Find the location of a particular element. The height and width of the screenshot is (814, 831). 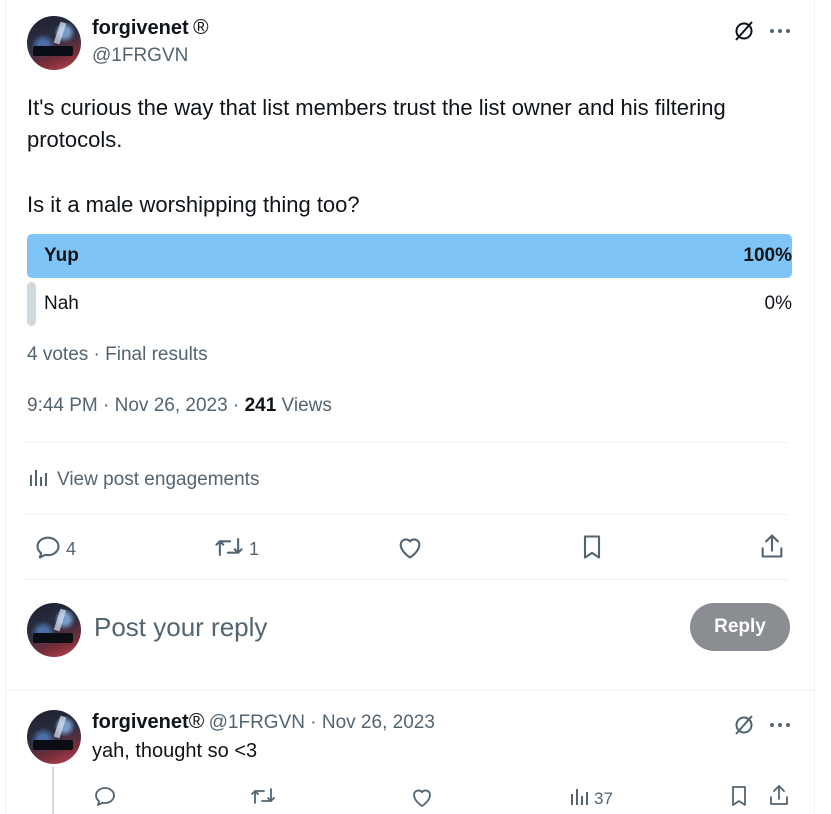

view-engagements-label: View post engagements is located at coordinates (158, 479).